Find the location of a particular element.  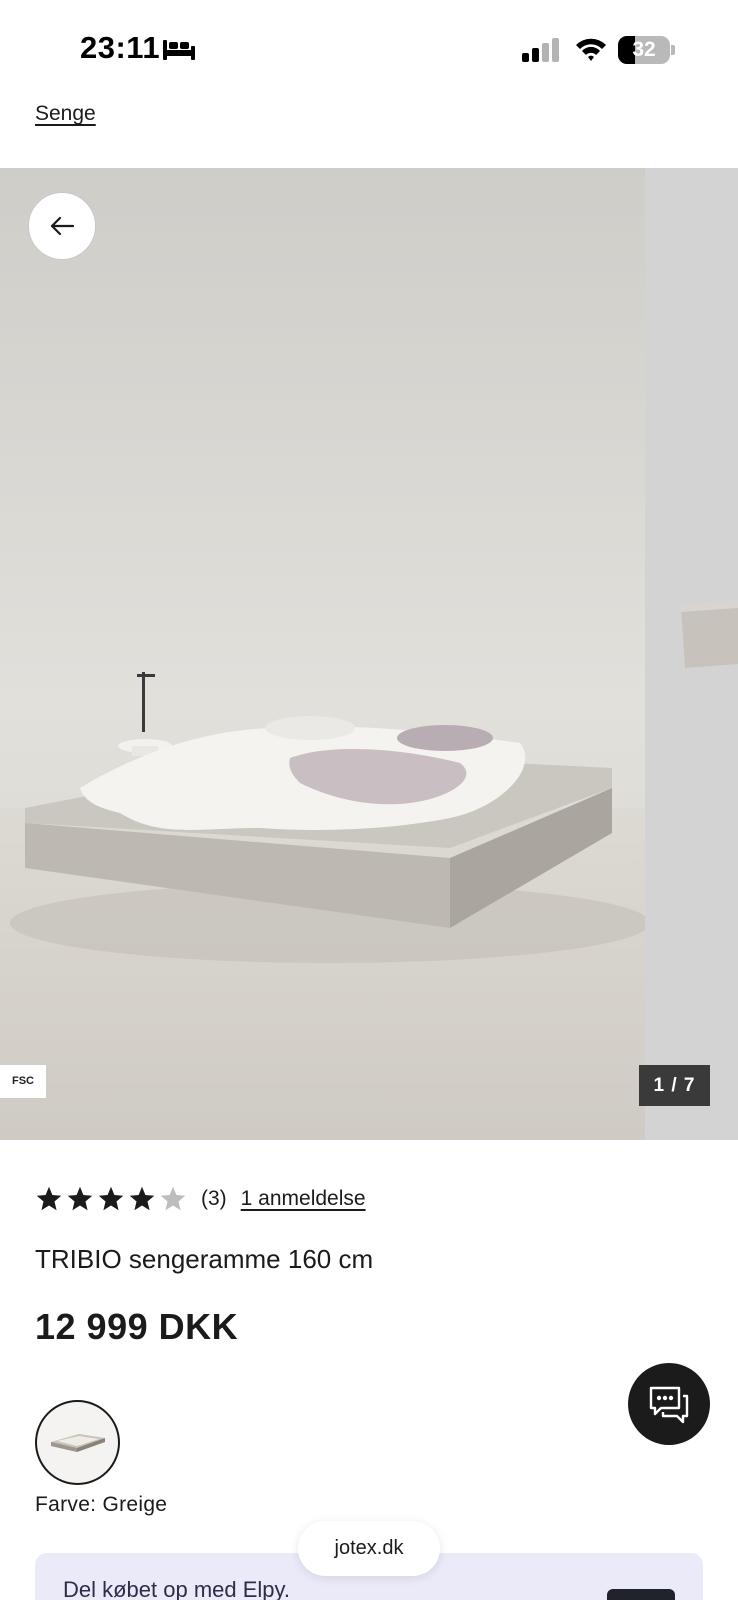

breadcrumb-link: Senge is located at coordinates (65, 114).